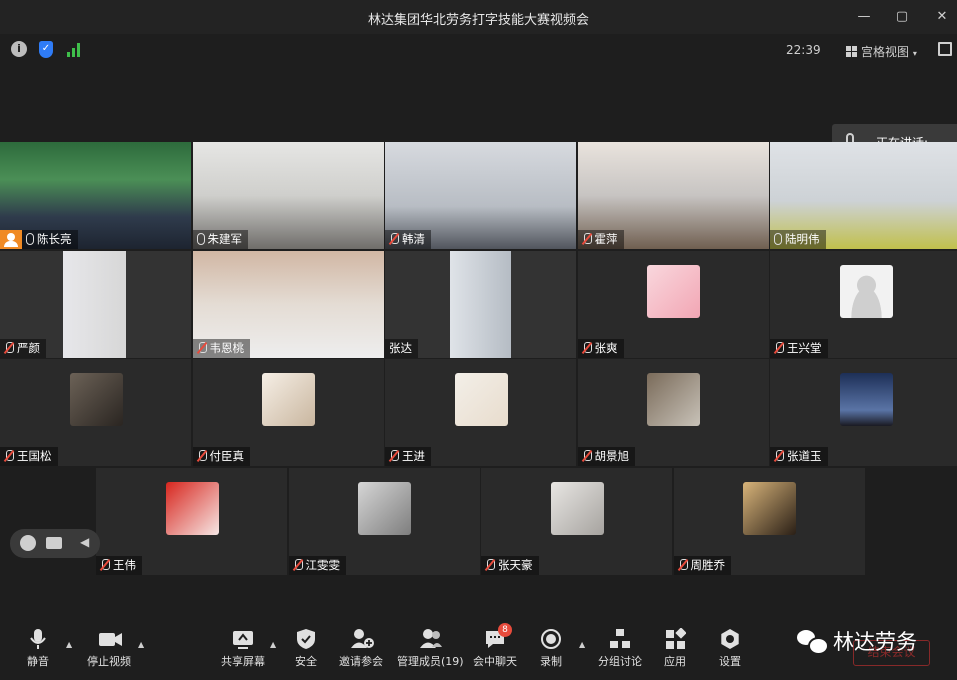 The width and height of the screenshot is (957, 680). I want to click on chat-button: 8 会中聊天, so click(495, 646).